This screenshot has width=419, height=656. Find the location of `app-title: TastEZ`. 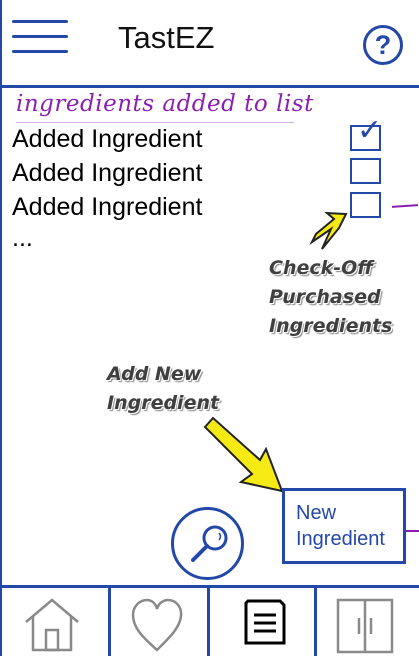

app-title: TastEZ is located at coordinates (166, 37).